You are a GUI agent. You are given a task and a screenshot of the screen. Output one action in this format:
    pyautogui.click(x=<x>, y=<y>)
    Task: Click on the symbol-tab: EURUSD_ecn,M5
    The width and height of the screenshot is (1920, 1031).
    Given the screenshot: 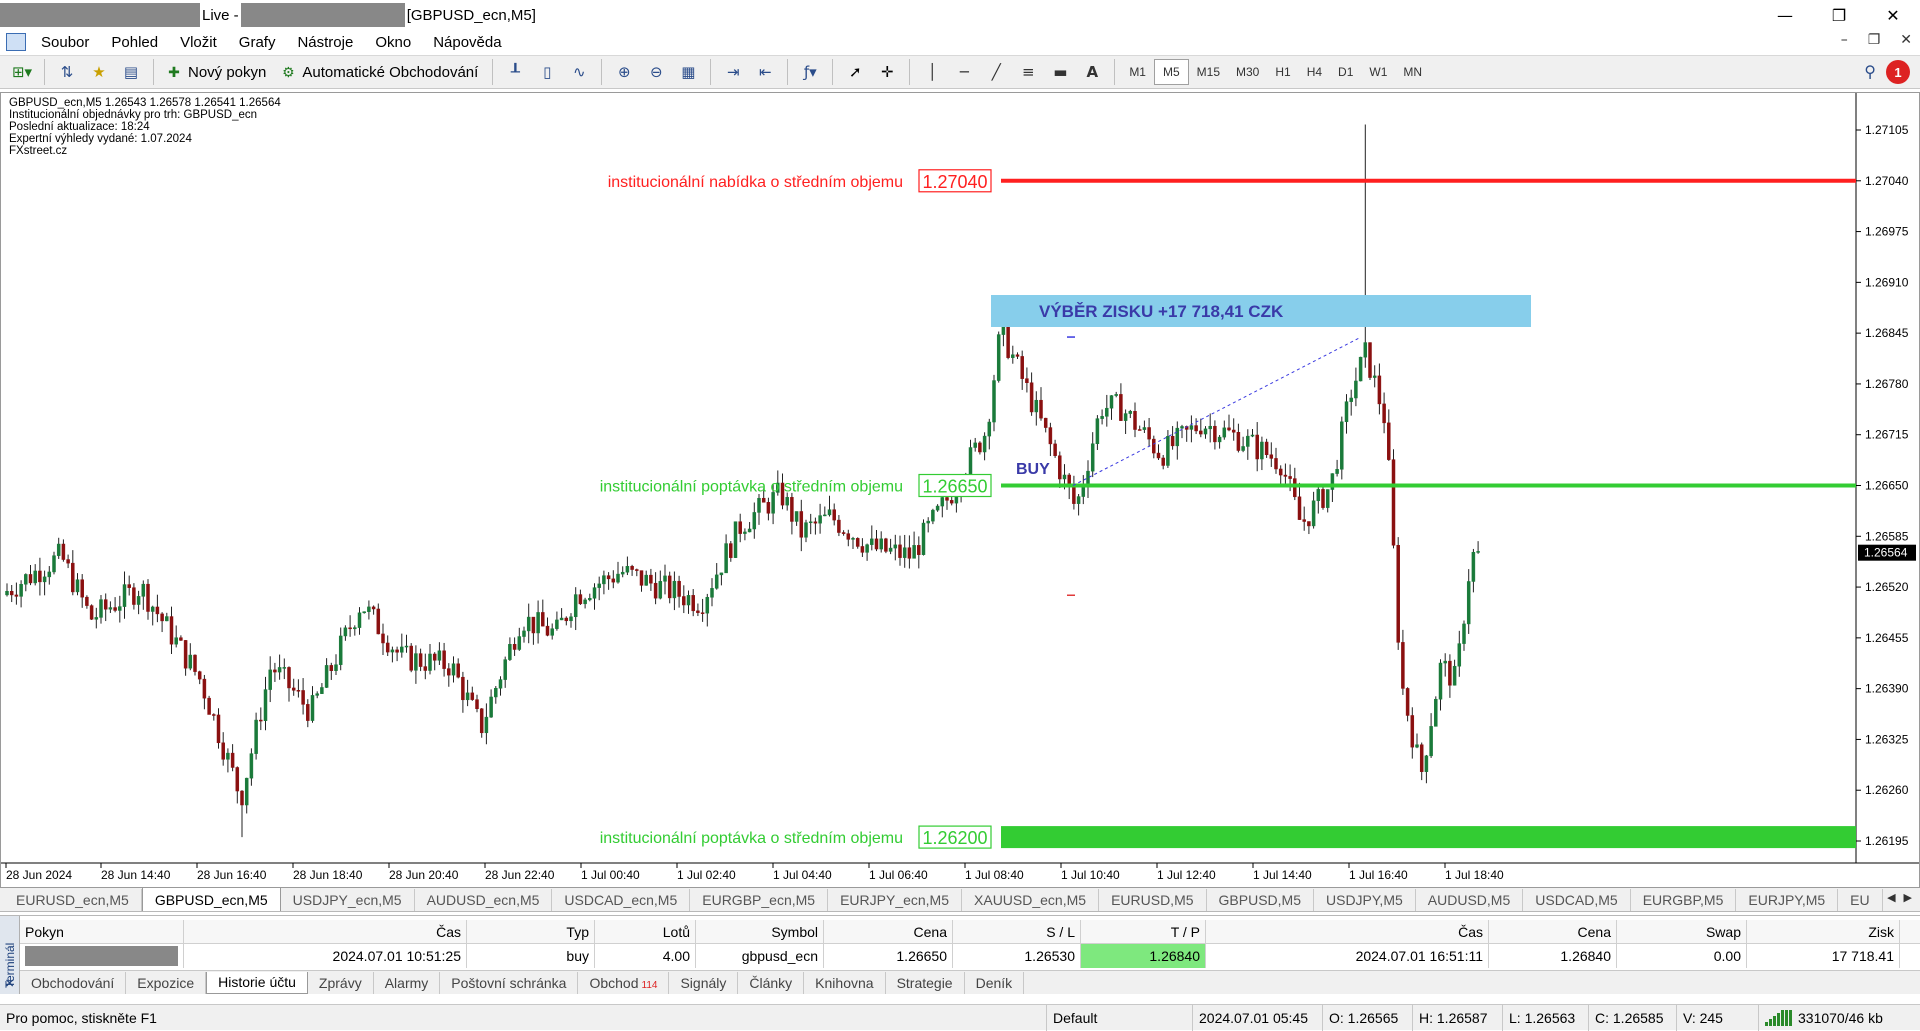 What is the action you would take?
    pyautogui.click(x=73, y=900)
    